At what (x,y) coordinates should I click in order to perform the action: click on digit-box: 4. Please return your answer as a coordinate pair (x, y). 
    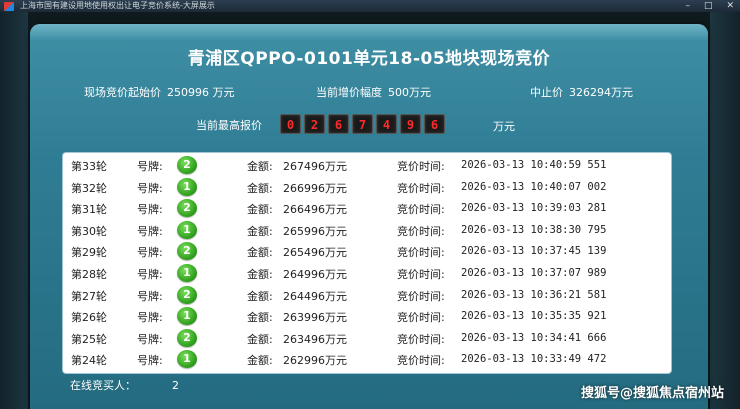
    Looking at the image, I should click on (386, 124).